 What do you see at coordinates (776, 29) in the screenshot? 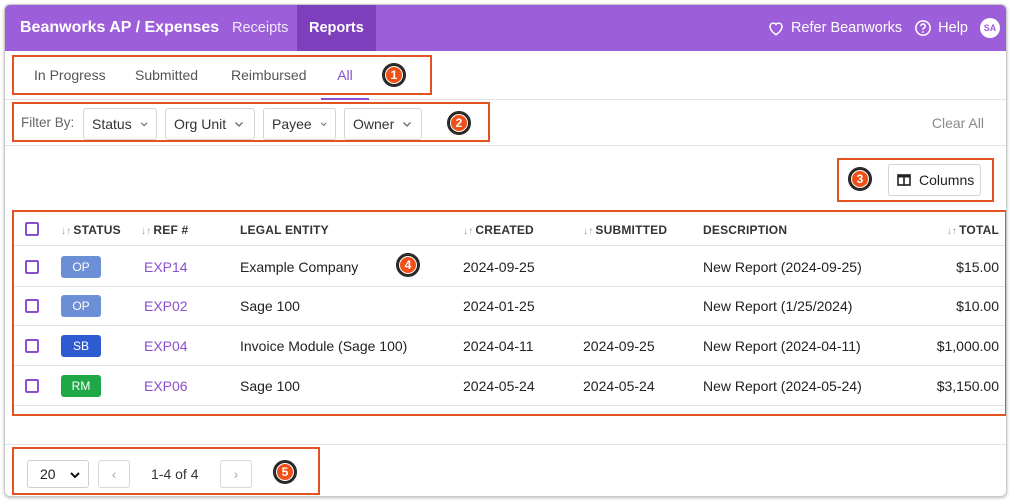
I see `heart-icon` at bounding box center [776, 29].